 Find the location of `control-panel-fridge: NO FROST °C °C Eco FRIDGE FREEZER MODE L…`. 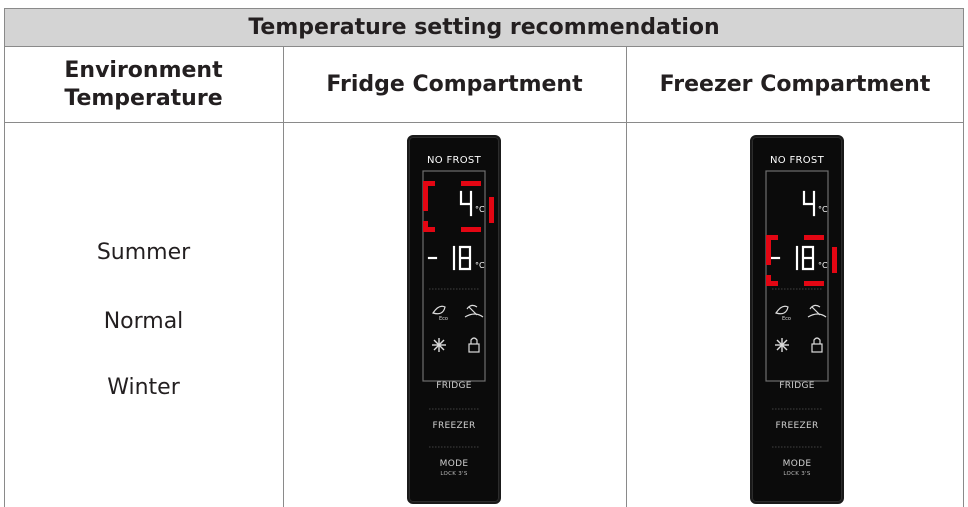

control-panel-fridge: NO FROST °C °C Eco FRIDGE FREEZER MODE L… is located at coordinates (454, 319).